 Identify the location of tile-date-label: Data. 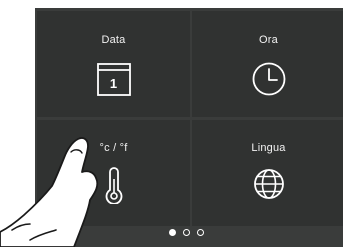
(113, 40).